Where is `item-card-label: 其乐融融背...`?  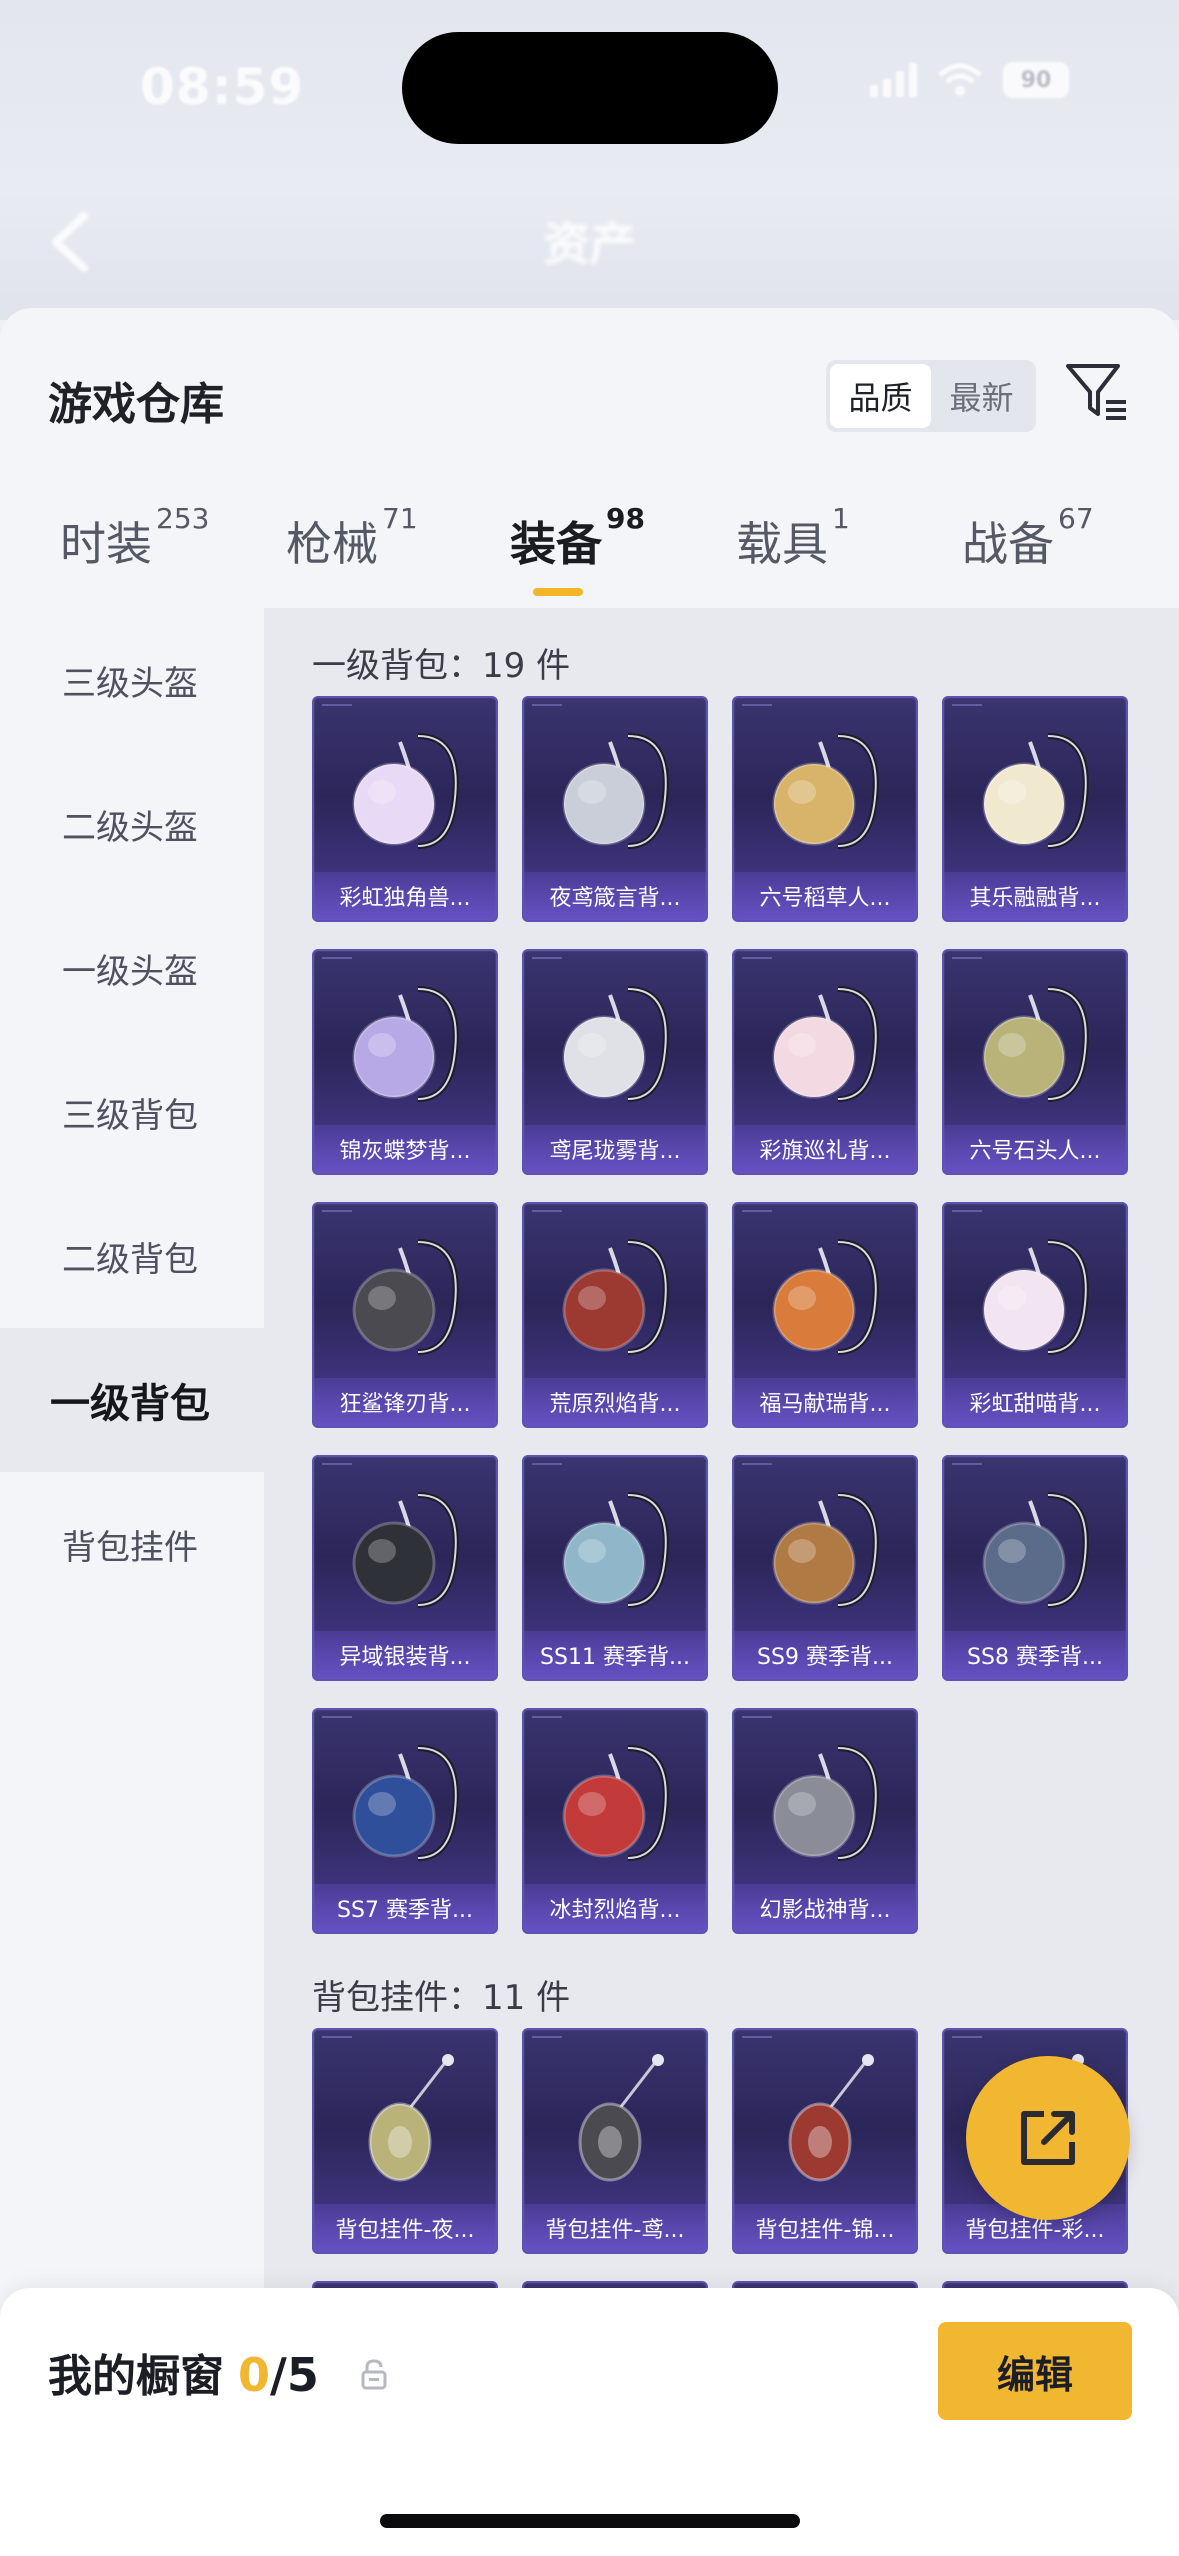
item-card-label: 其乐融融背... is located at coordinates (1035, 896).